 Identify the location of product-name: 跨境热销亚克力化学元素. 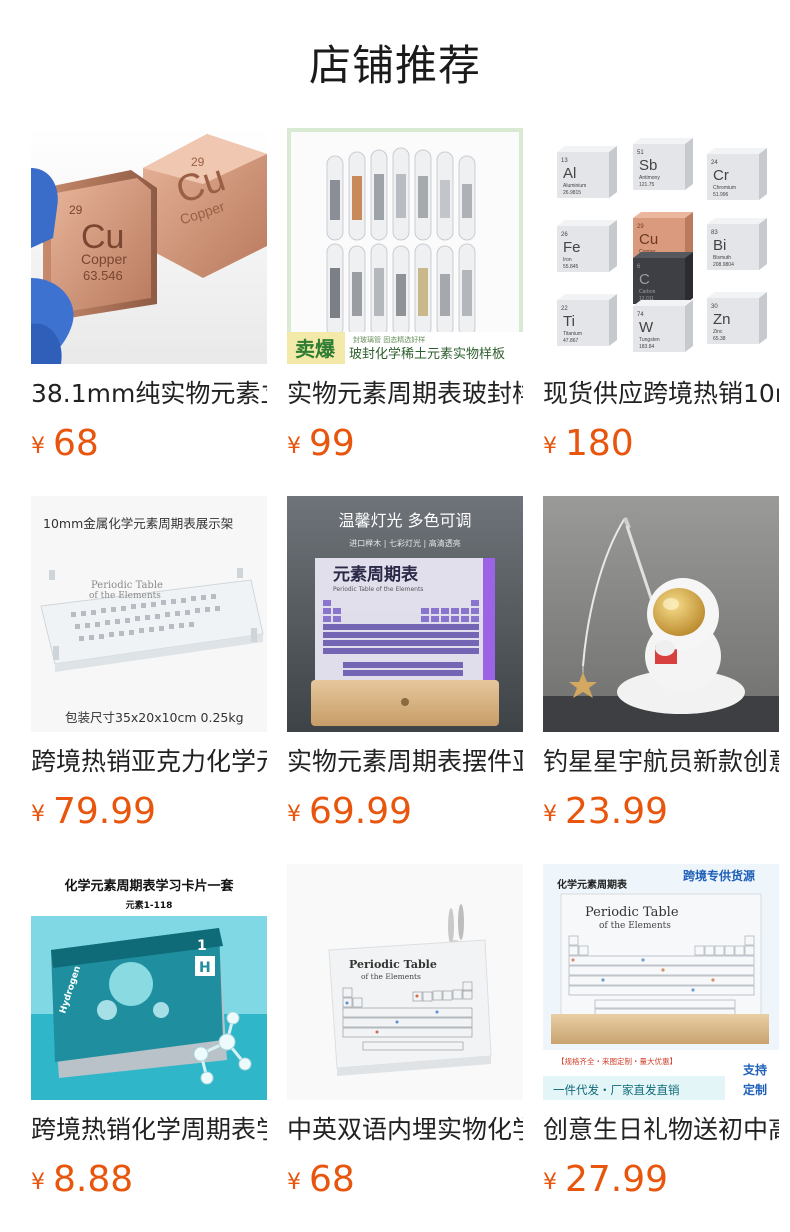
(149, 762).